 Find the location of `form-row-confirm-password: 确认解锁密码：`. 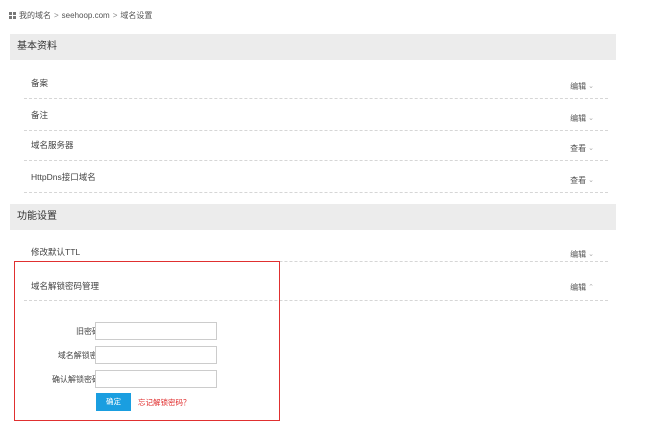

form-row-confirm-password: 确认解锁密码： is located at coordinates (147, 379).